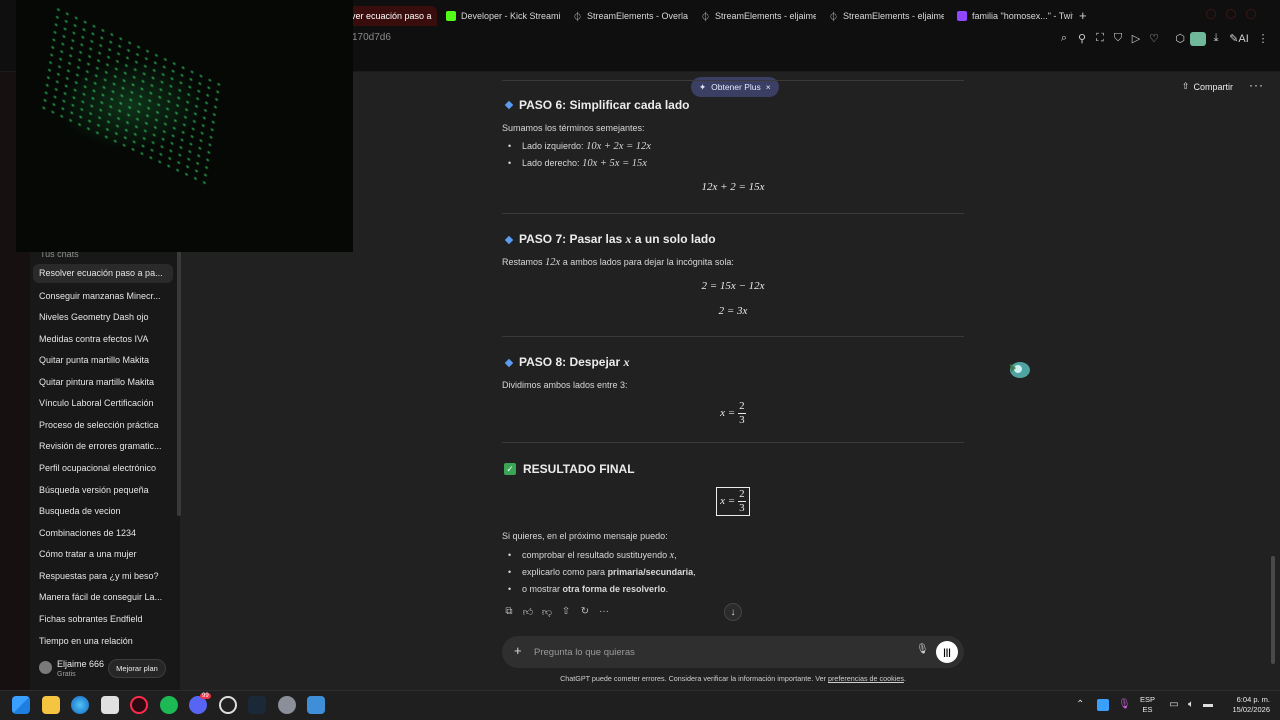 This screenshot has height=720, width=1280. What do you see at coordinates (139, 705) in the screenshot?
I see `opera-gx-icon` at bounding box center [139, 705].